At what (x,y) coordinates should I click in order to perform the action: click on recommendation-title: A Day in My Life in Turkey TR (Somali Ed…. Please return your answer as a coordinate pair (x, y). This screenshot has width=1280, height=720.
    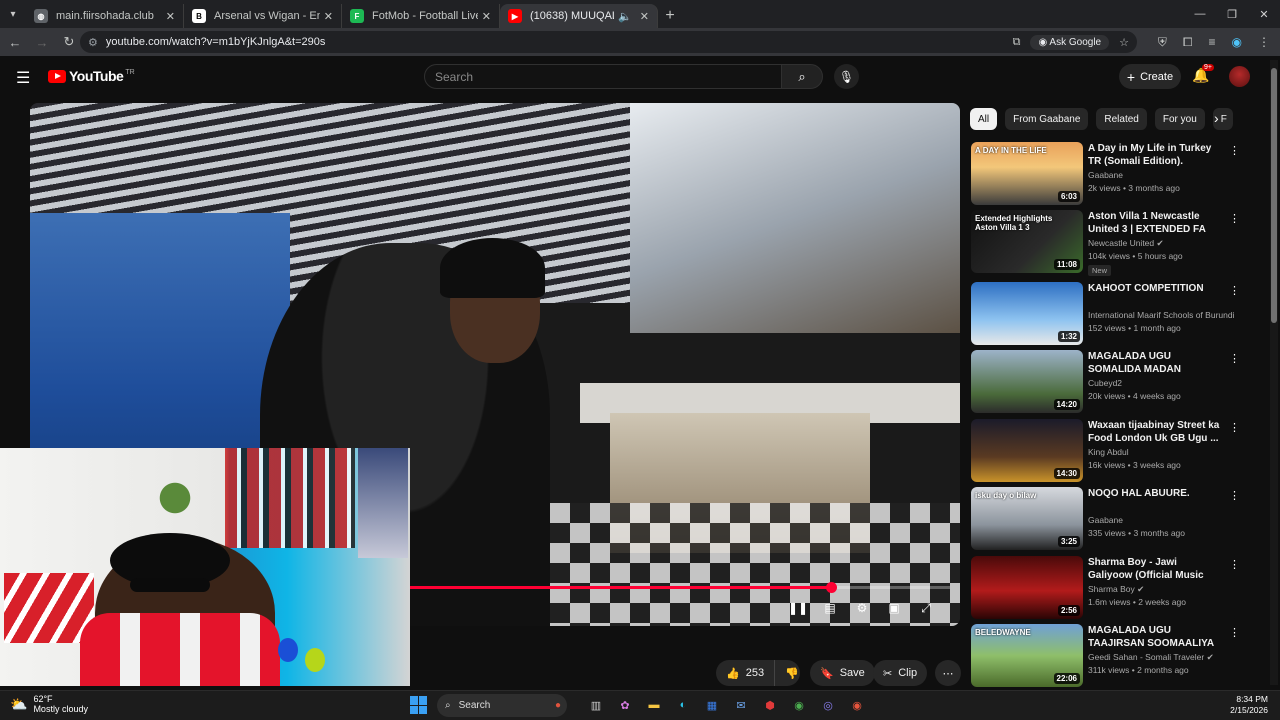
    Looking at the image, I should click on (1155, 155).